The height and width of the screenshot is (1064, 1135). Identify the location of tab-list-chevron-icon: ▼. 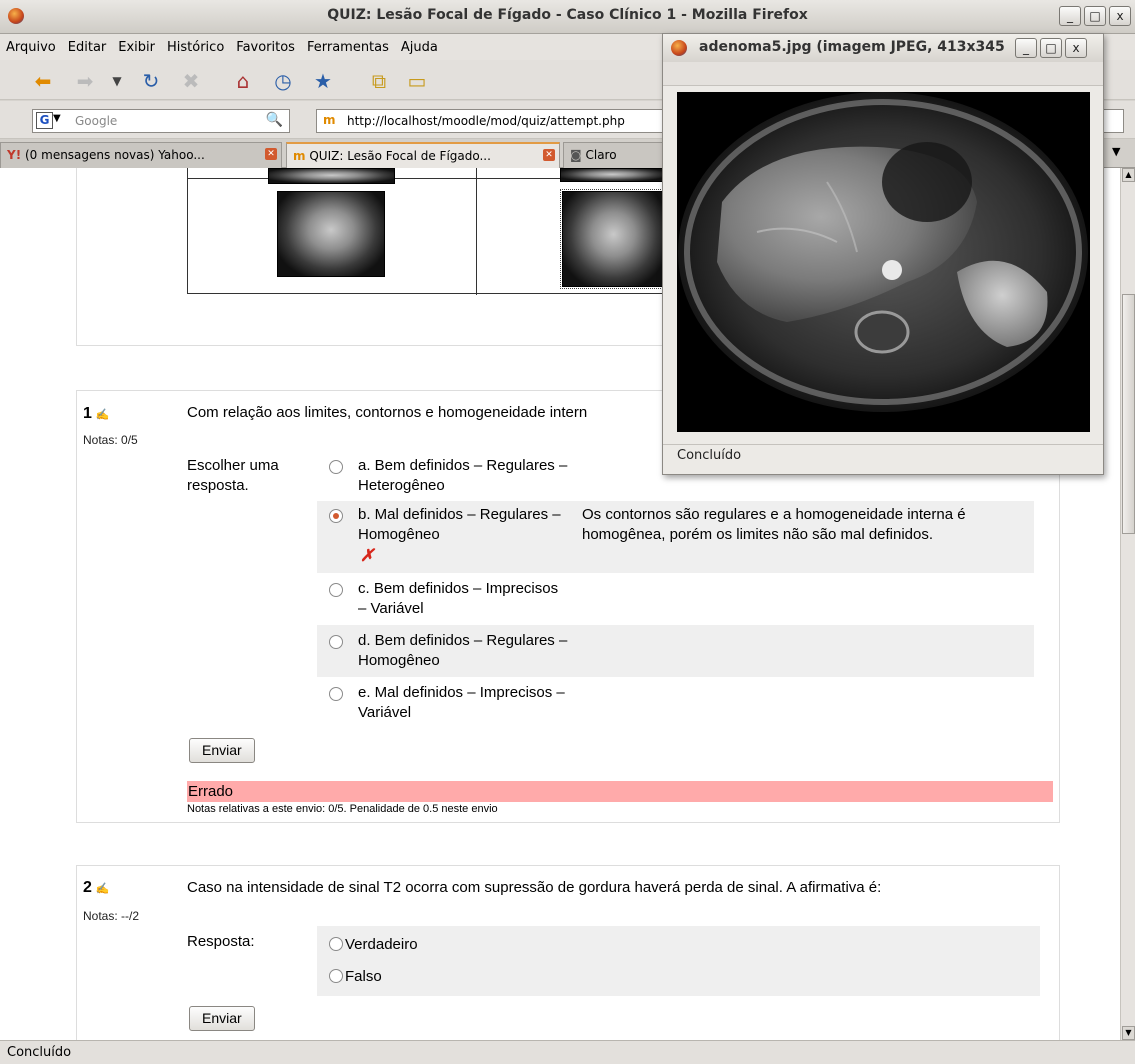
(1116, 151).